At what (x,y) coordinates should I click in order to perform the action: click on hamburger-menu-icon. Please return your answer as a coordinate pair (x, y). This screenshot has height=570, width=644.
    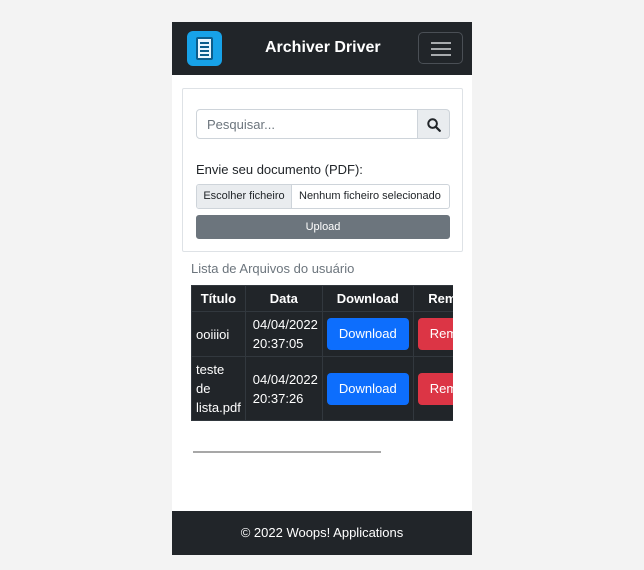
    Looking at the image, I should click on (441, 43).